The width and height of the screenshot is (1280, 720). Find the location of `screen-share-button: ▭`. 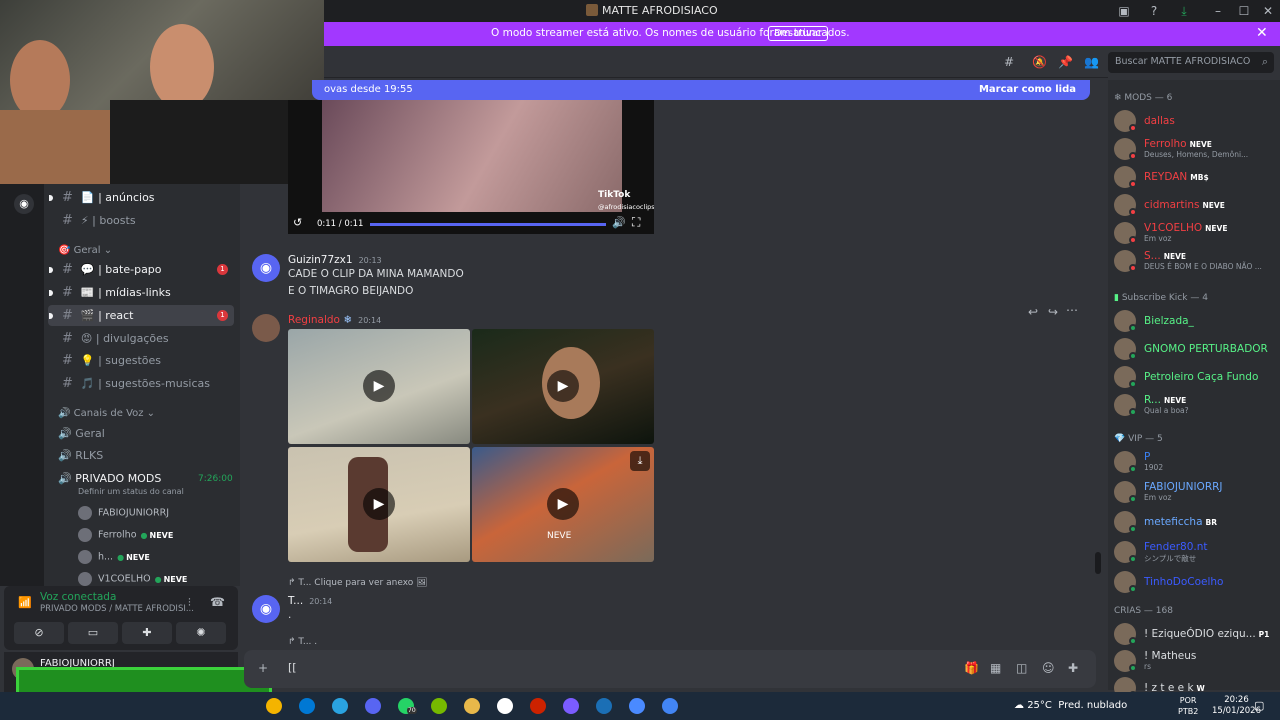

screen-share-button: ▭ is located at coordinates (93, 633).